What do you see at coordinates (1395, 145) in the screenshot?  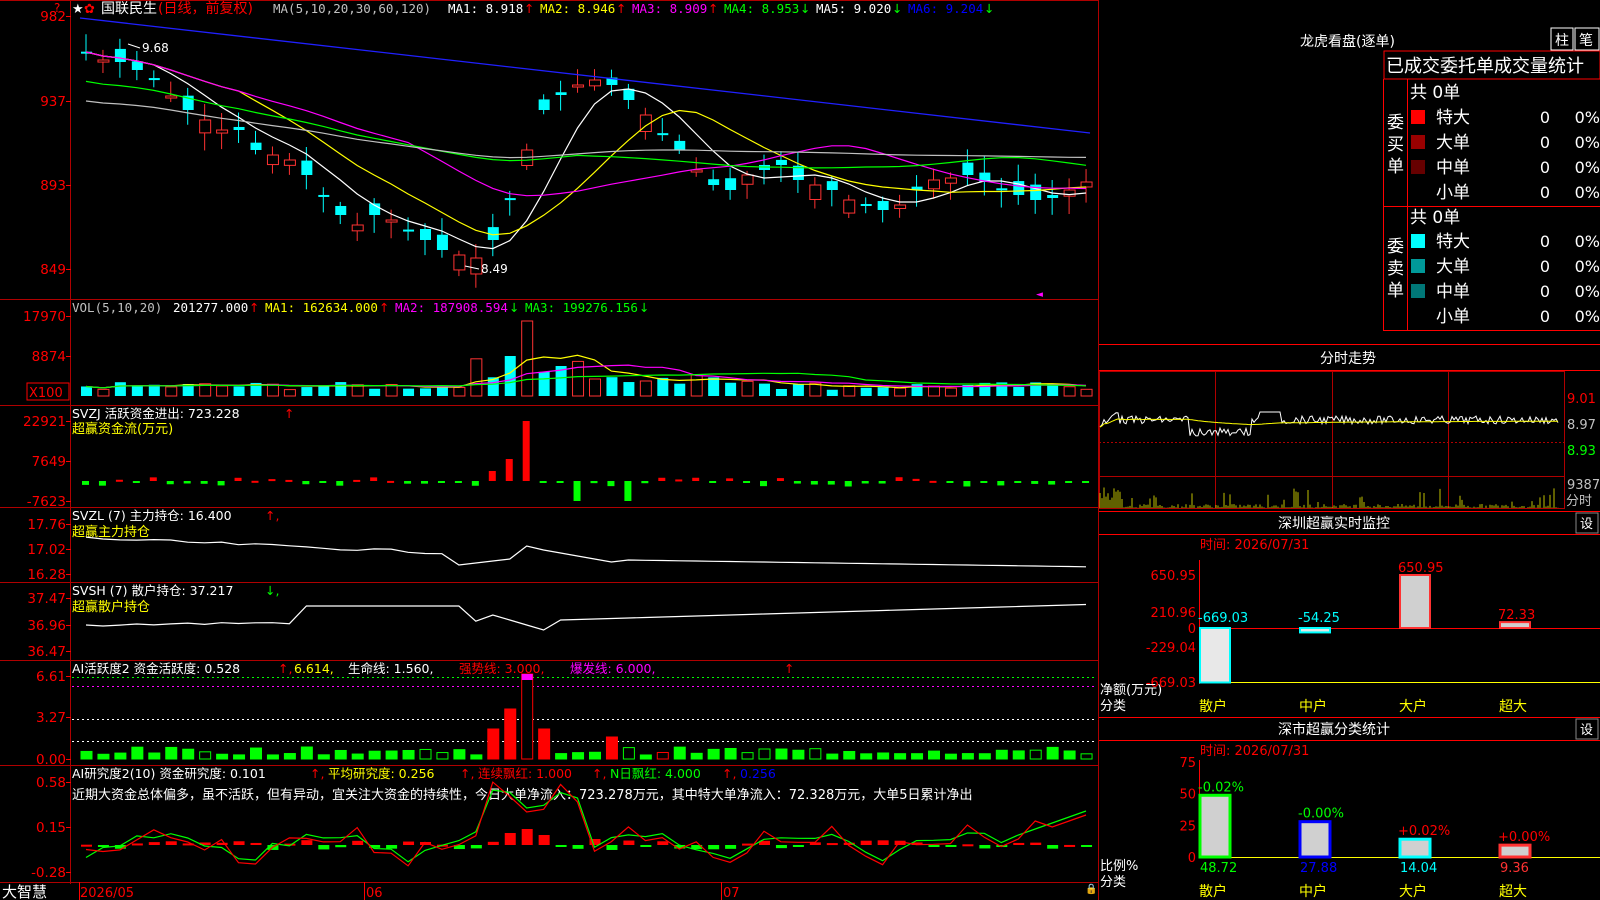 I see `vertical-label-char: 买` at bounding box center [1395, 145].